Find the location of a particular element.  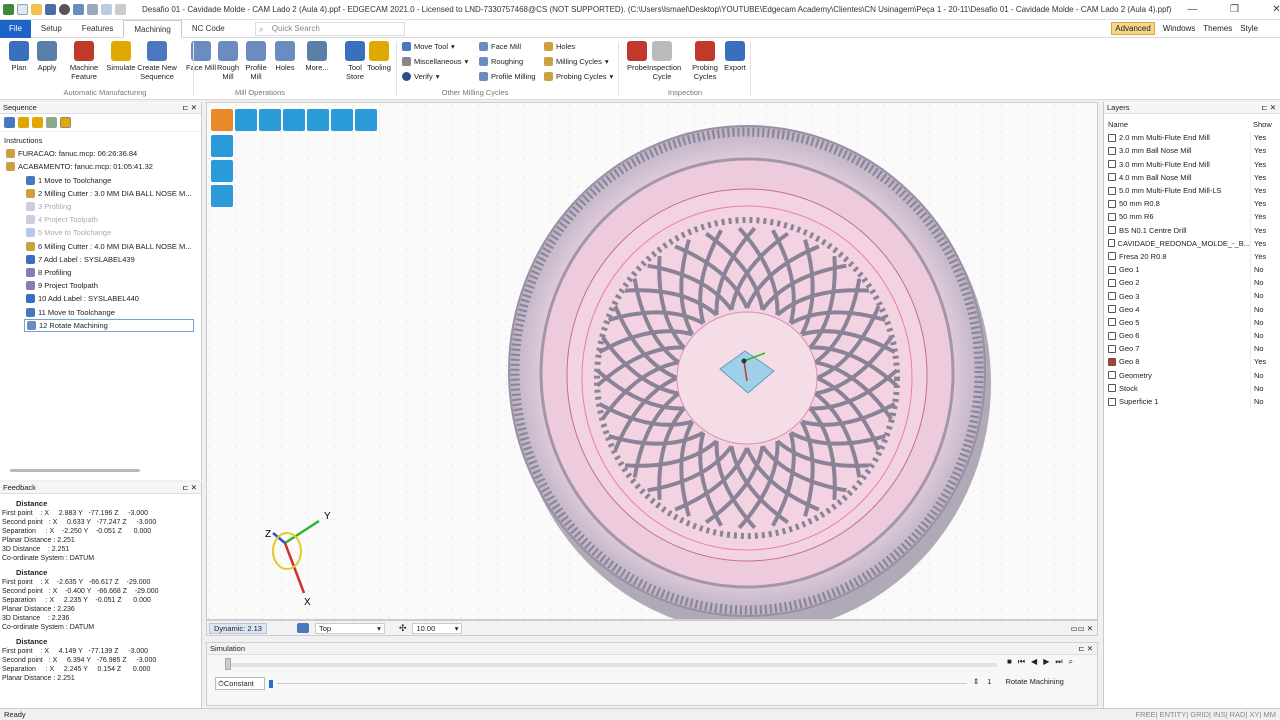

layer-row: Geo 1 No is located at coordinates (1192, 270).